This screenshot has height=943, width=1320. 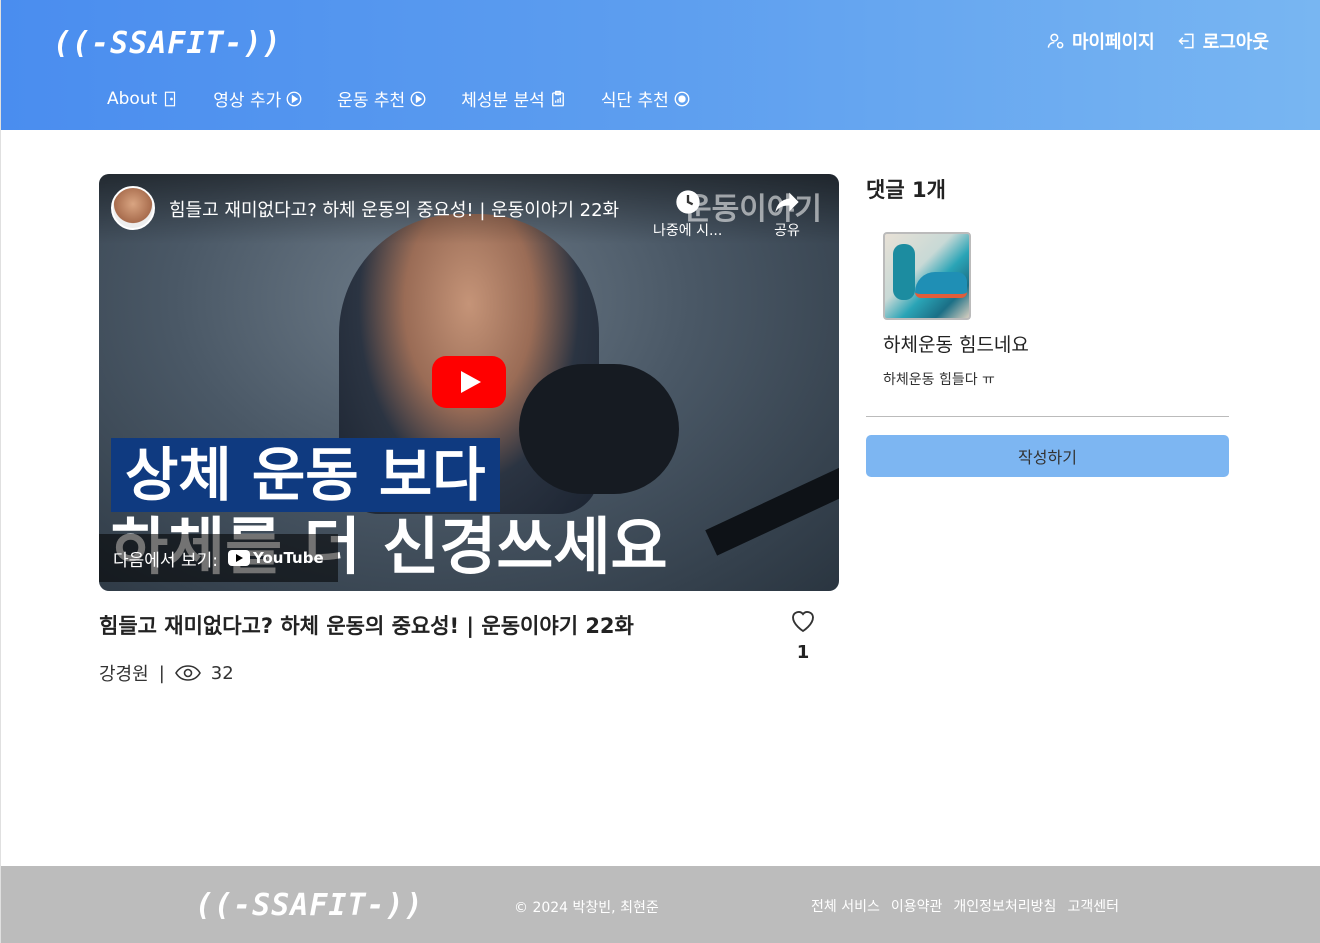 What do you see at coordinates (682, 98) in the screenshot?
I see `food-icon` at bounding box center [682, 98].